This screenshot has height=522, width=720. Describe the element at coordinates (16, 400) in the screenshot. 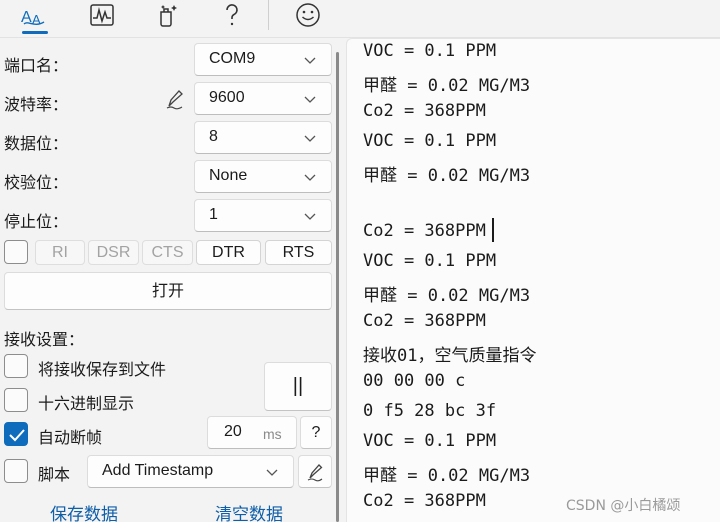

I see `hex-display-checkbox` at that location.